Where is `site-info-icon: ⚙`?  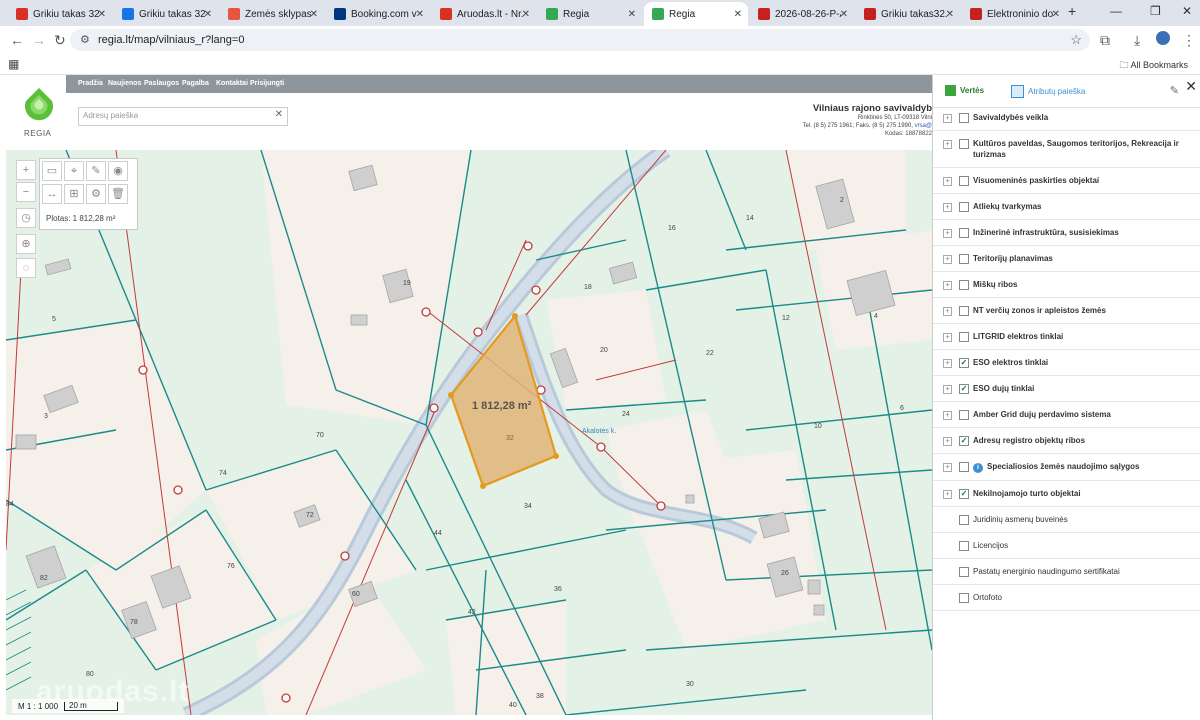 site-info-icon: ⚙ is located at coordinates (85, 39).